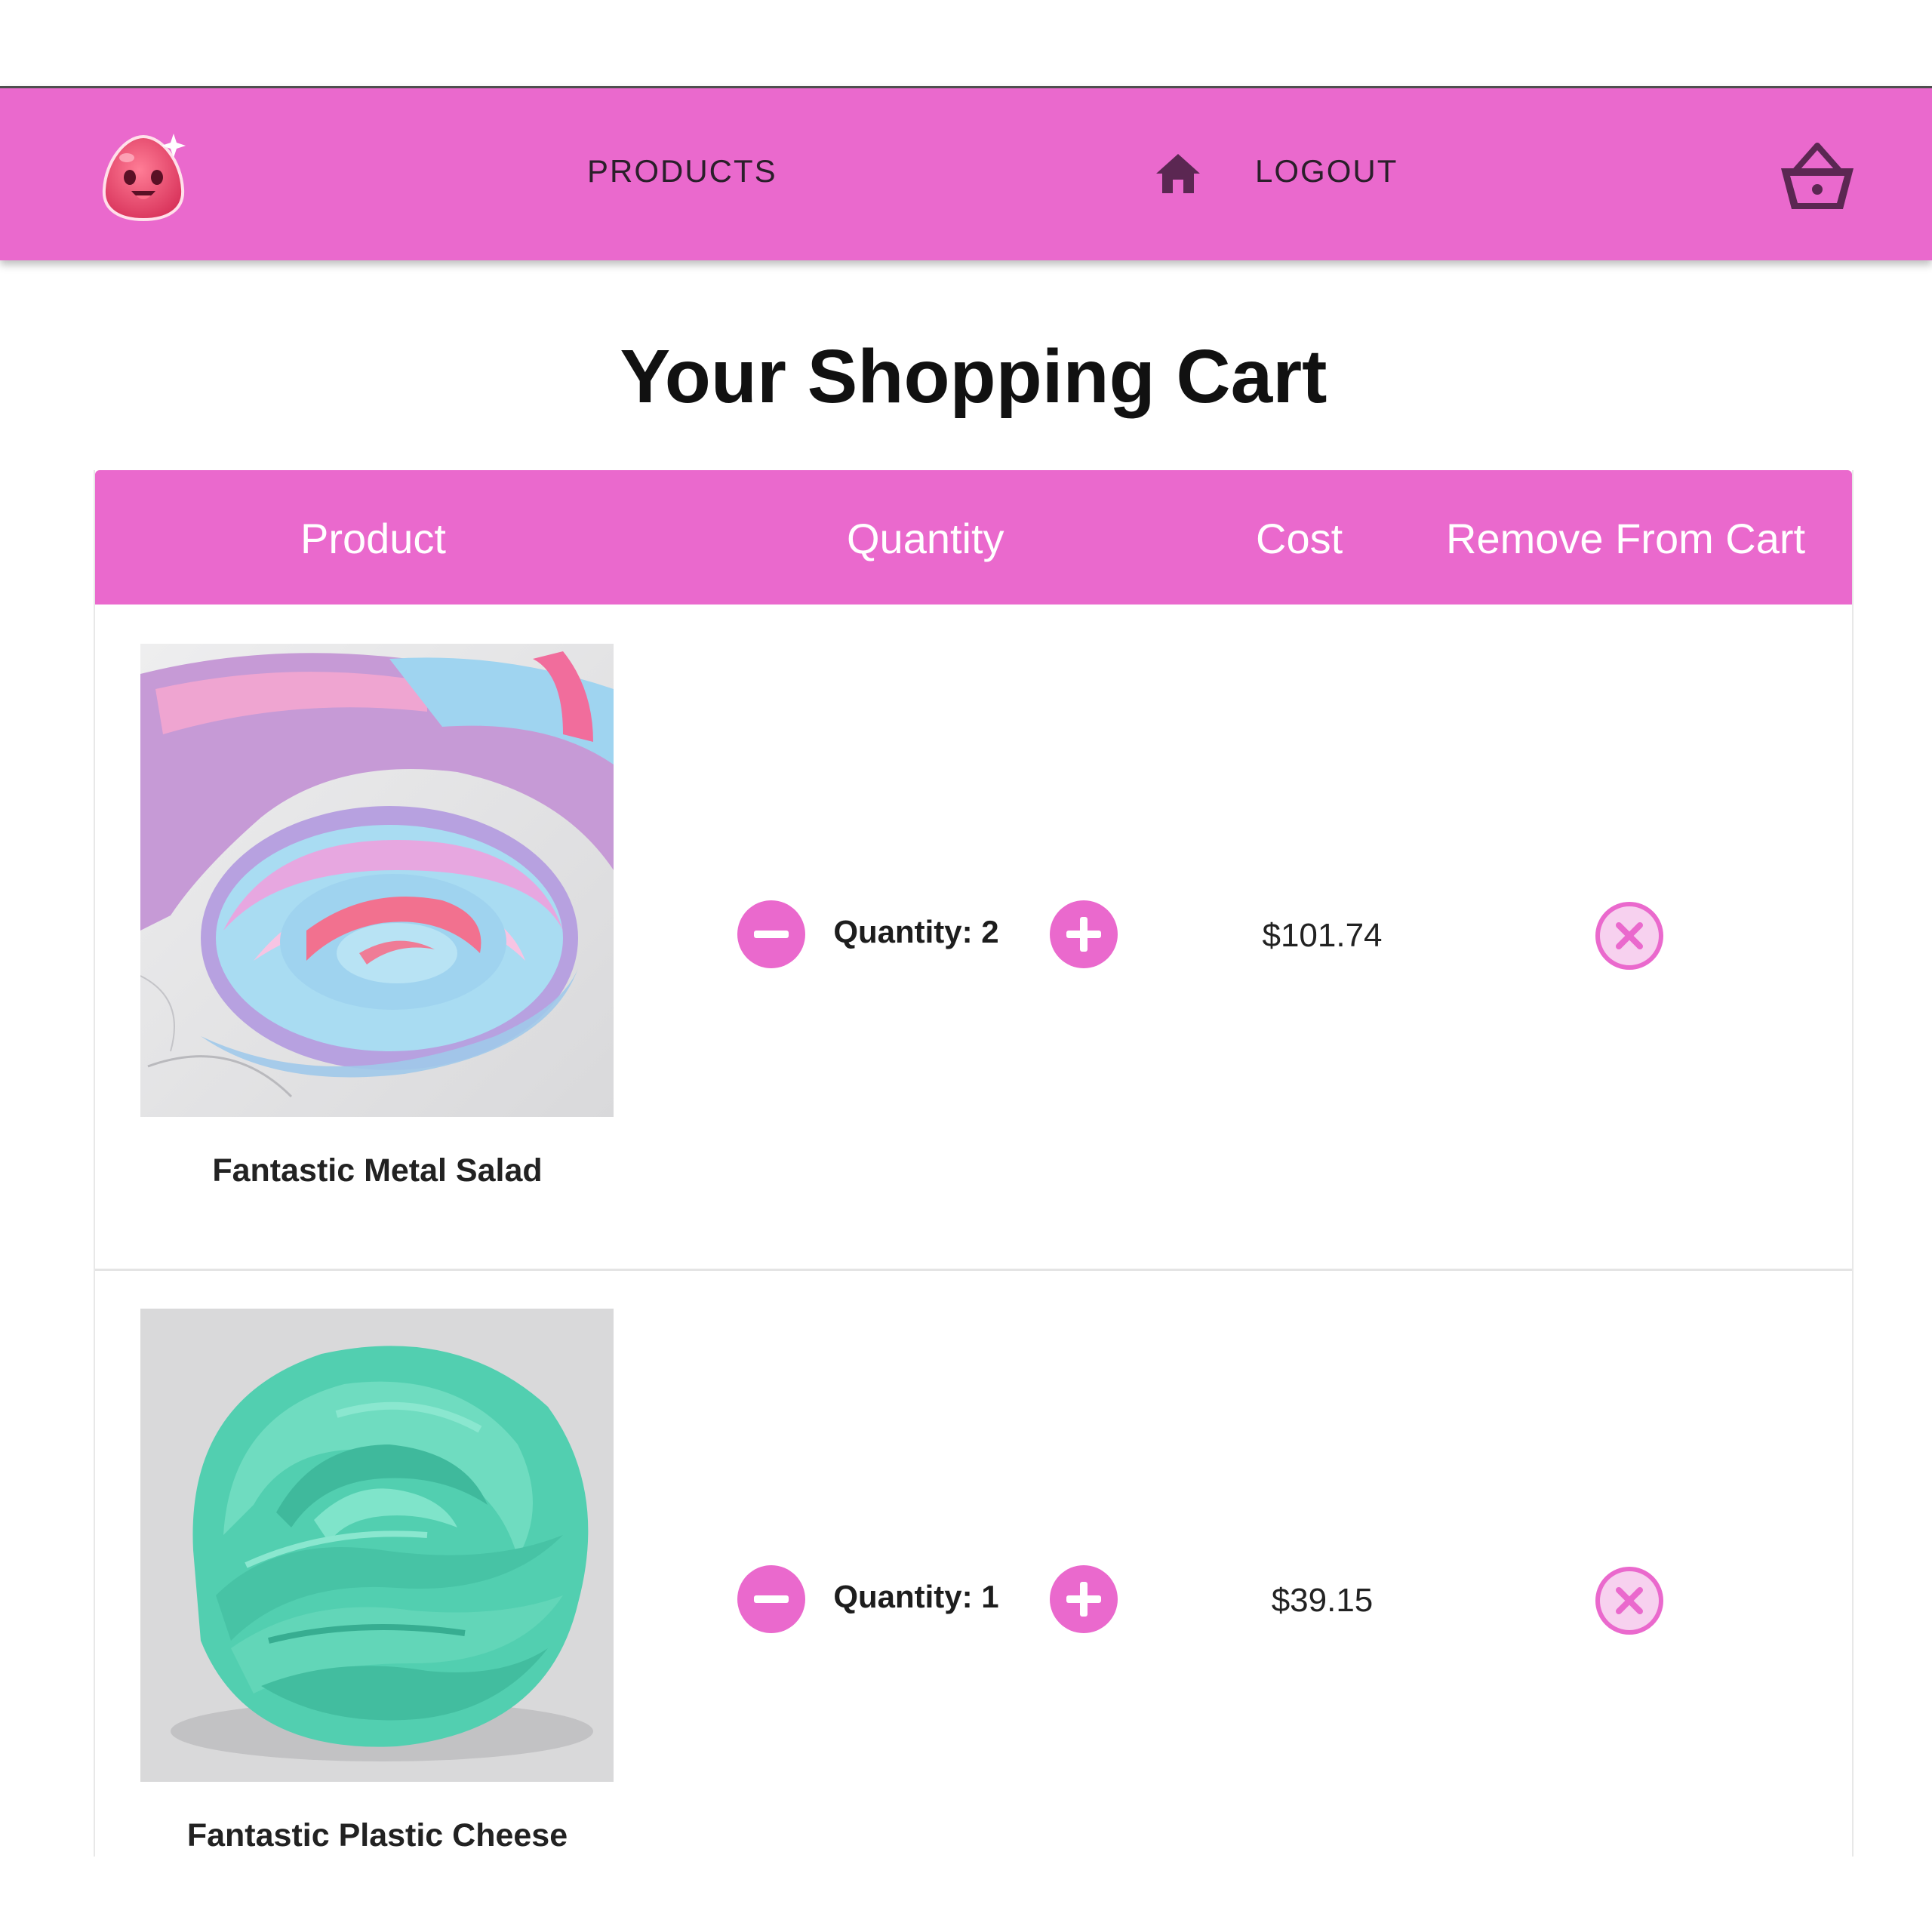  I want to click on column-header-product: Product, so click(373, 538).